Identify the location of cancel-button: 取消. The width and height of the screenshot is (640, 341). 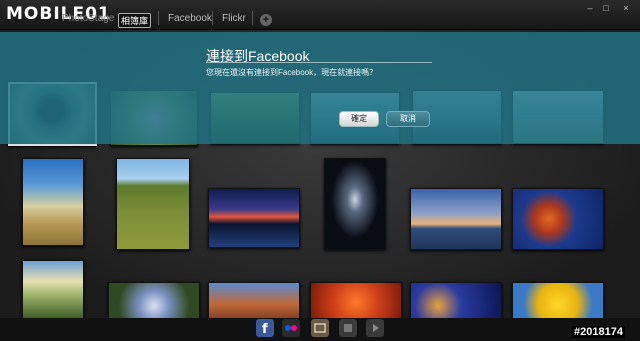
(408, 119).